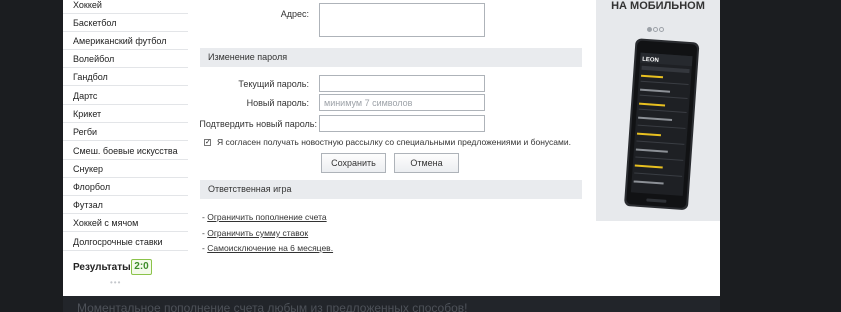 The height and width of the screenshot is (312, 841). Describe the element at coordinates (125, 96) in the screenshot. I see `sidebar-item-darts: Дартс` at that location.